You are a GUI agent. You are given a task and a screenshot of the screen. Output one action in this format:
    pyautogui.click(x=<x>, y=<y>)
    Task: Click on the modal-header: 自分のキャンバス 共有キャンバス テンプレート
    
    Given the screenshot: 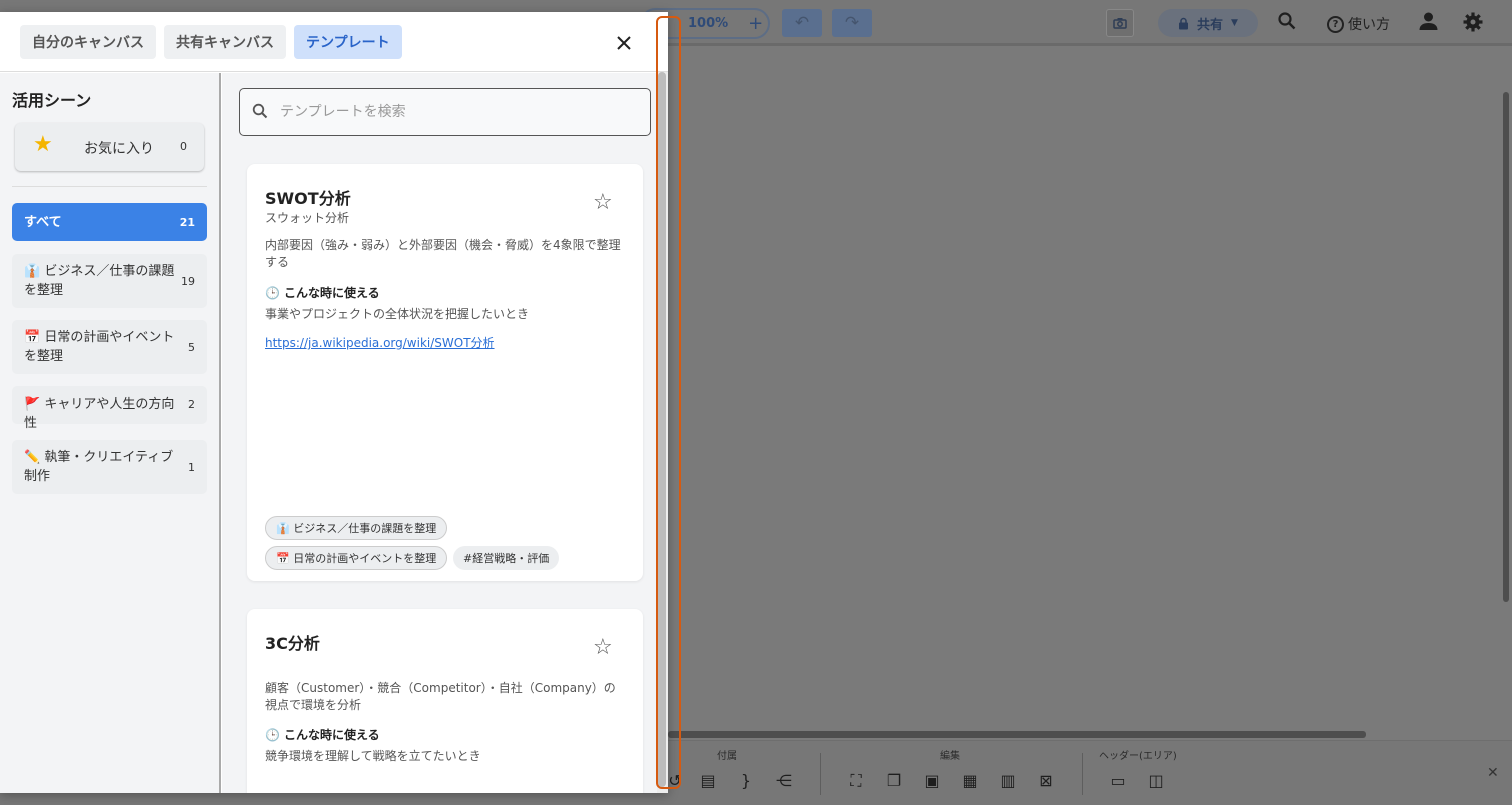 What is the action you would take?
    pyautogui.click(x=334, y=42)
    